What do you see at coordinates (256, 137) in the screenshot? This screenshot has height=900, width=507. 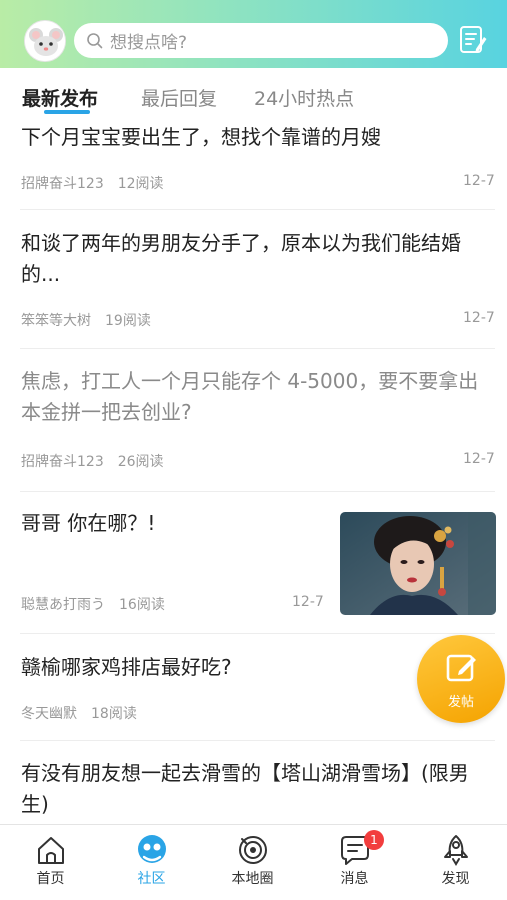 I see `post-title: 下个月宝宝要出生了，想找个靠谱的月嫂` at bounding box center [256, 137].